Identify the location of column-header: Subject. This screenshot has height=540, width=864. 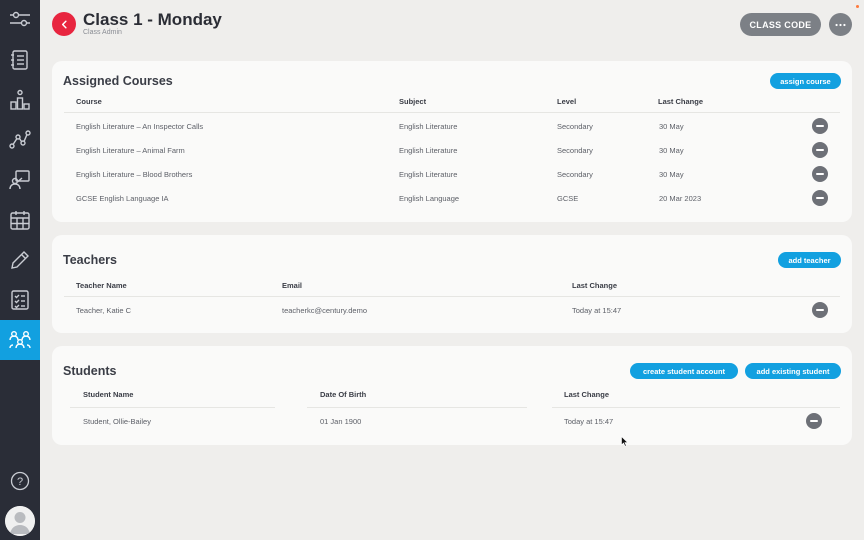
(413, 101).